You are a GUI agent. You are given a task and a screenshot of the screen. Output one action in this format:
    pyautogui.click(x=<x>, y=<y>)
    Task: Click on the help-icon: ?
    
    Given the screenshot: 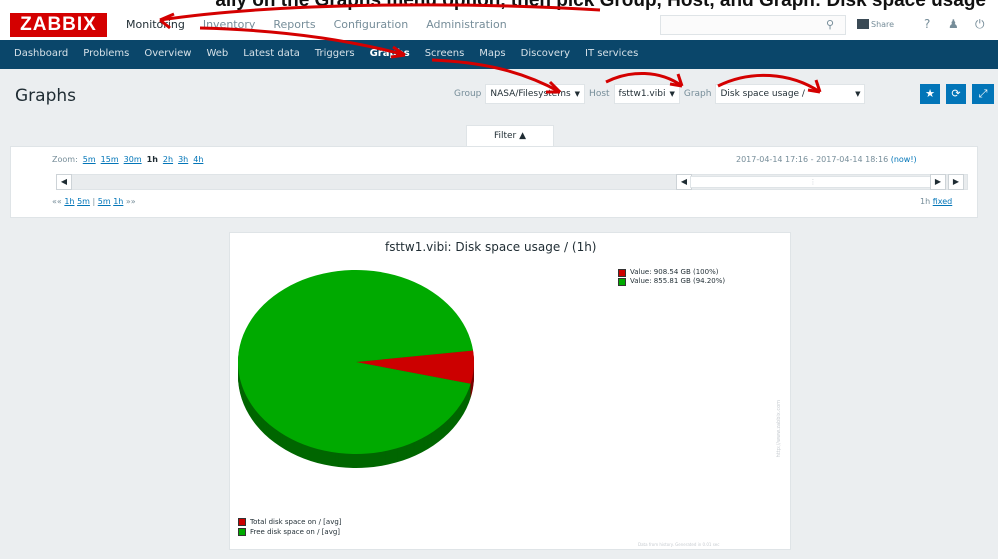 What is the action you would take?
    pyautogui.click(x=927, y=24)
    